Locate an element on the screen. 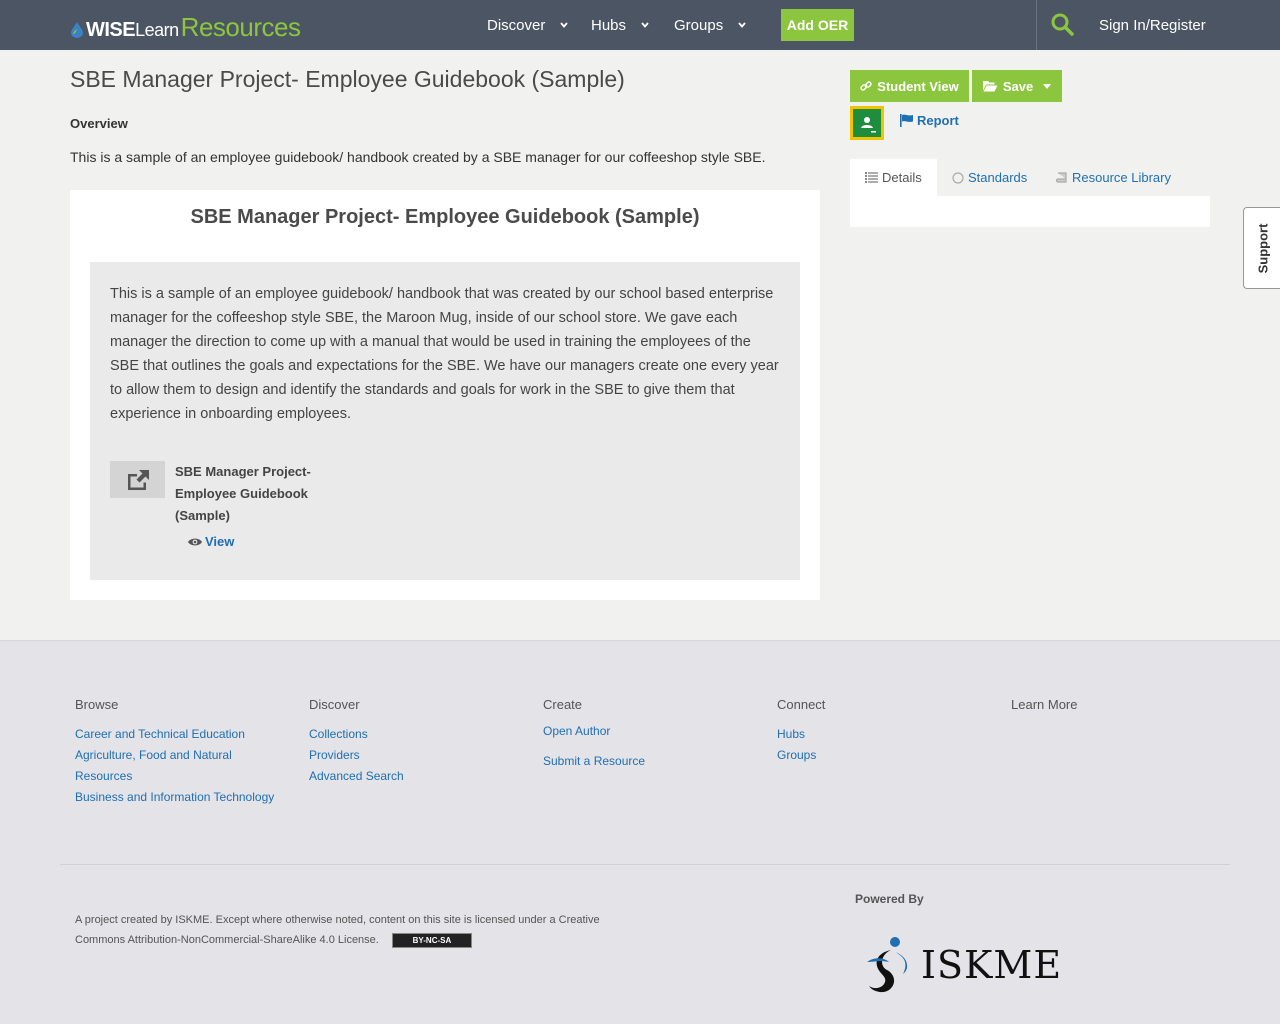 This screenshot has width=1280, height=1024. tab-resource-library-label: Resource Library is located at coordinates (1121, 177).